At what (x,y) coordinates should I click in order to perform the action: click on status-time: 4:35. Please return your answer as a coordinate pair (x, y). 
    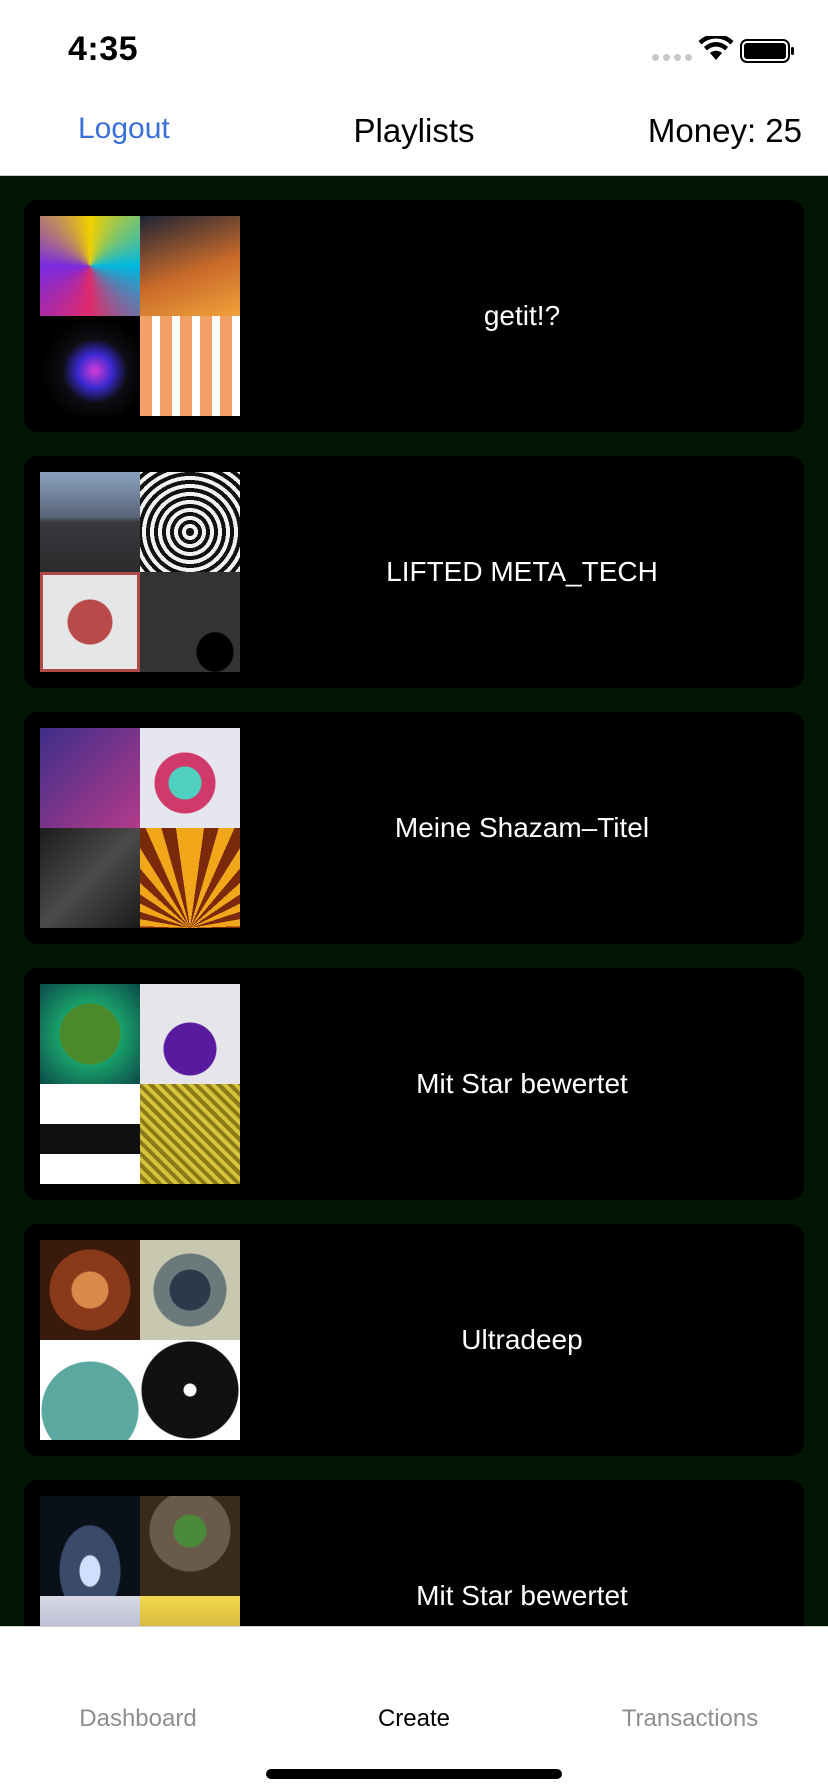
    Looking at the image, I should click on (103, 49).